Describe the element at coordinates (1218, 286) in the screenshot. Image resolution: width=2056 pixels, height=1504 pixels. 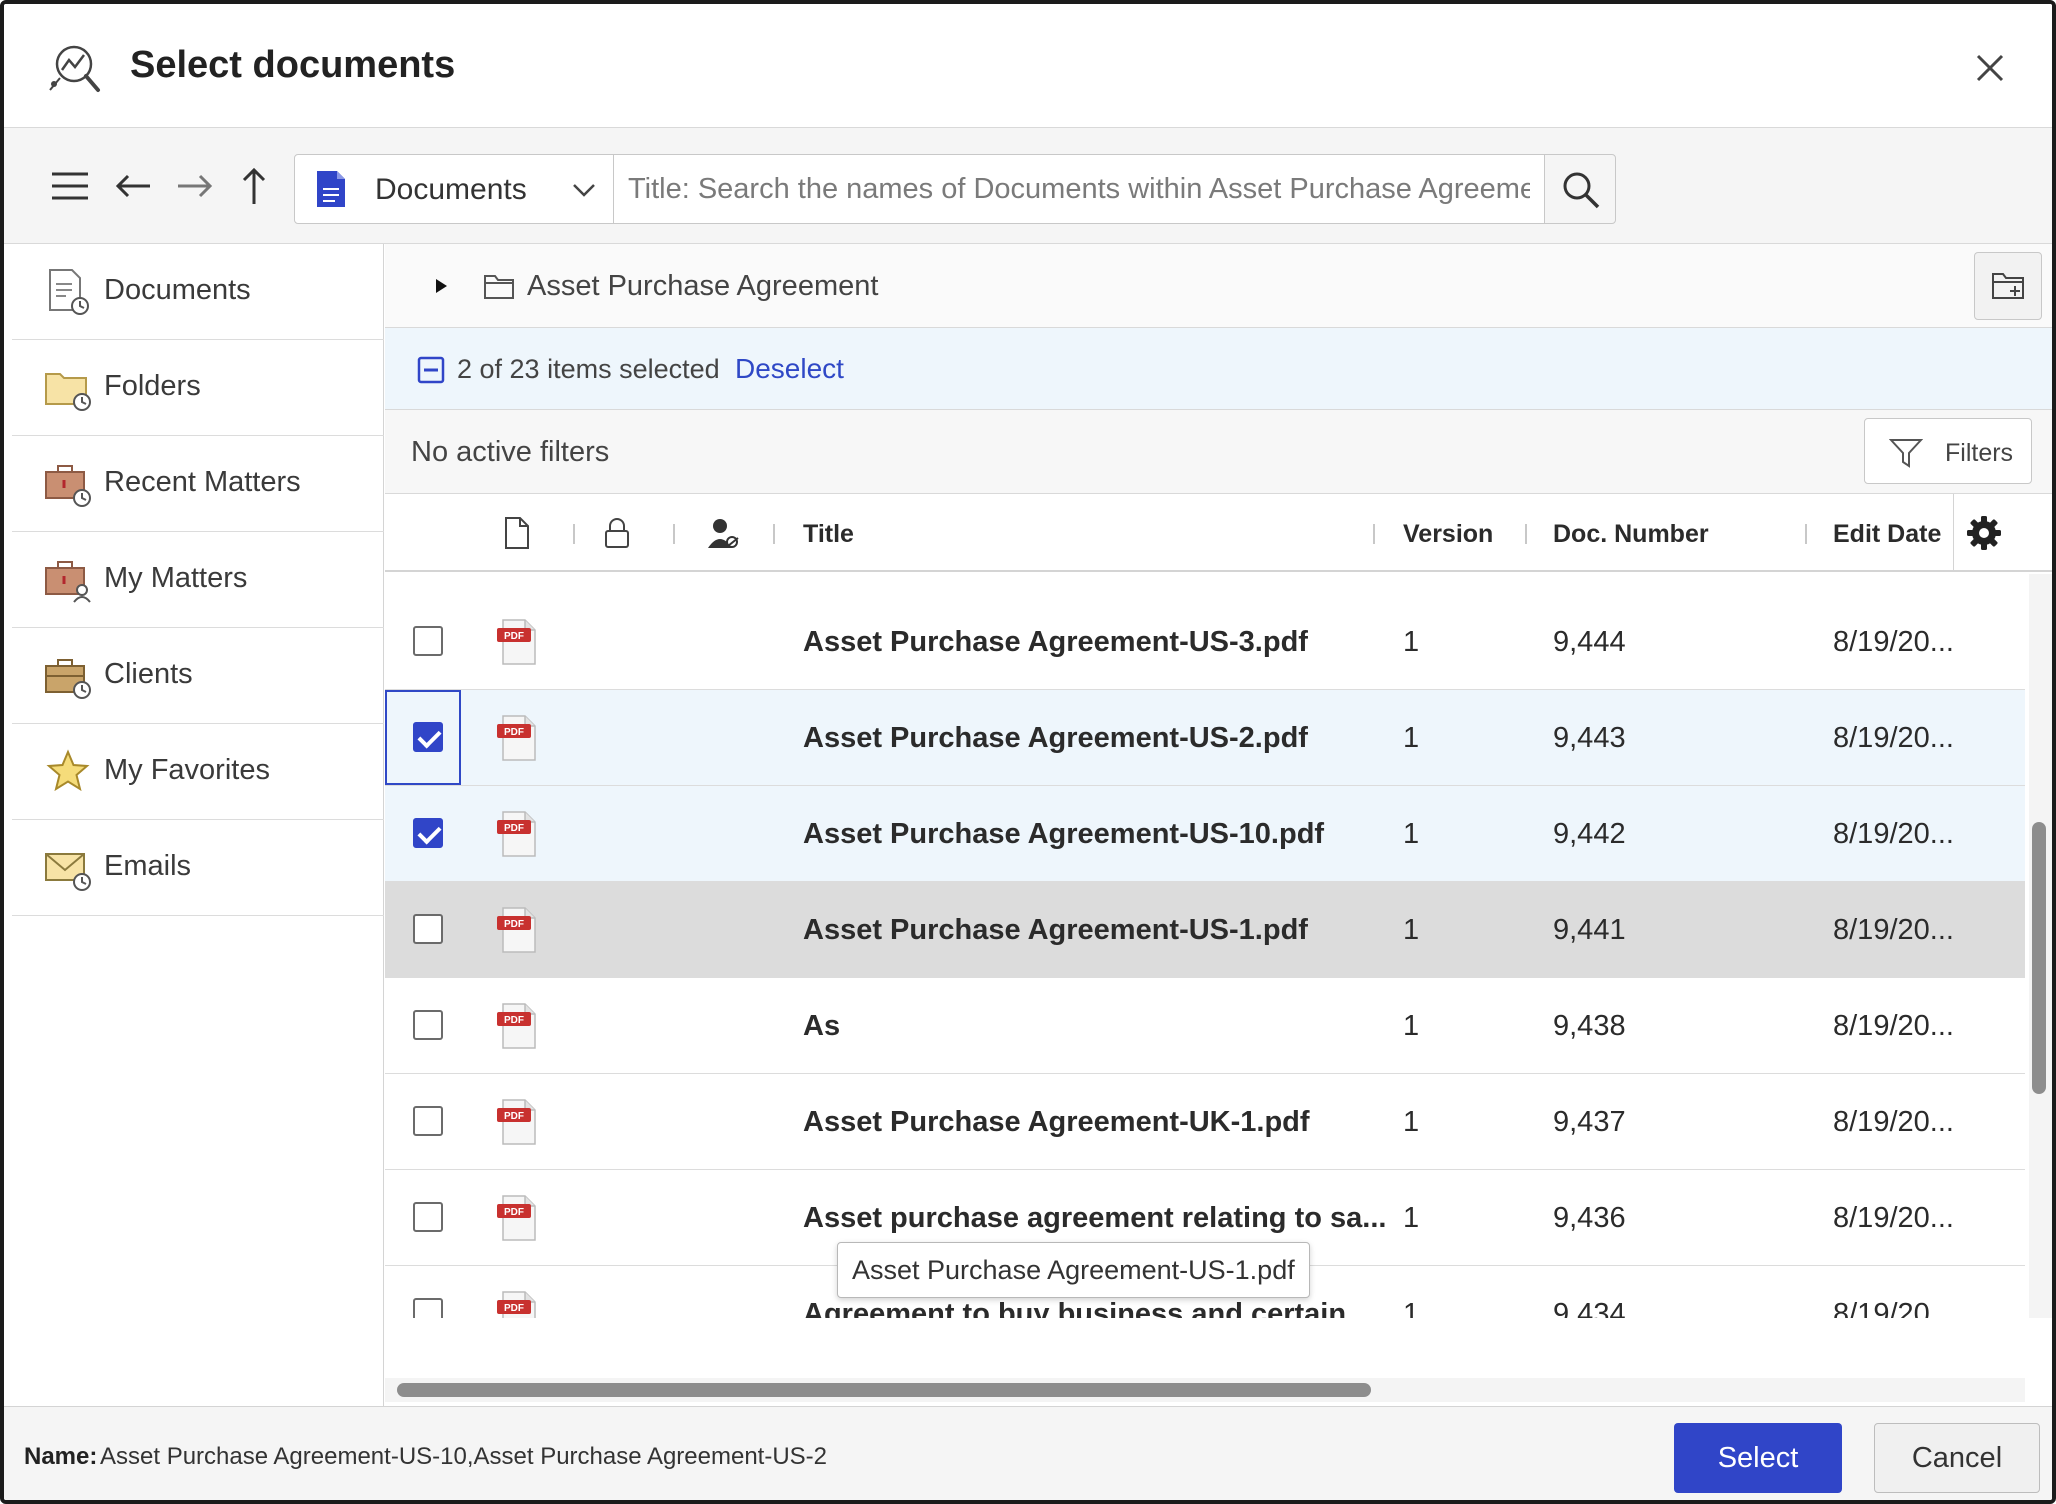
I see `breadcrumb: Asset Purchase Agreement` at that location.